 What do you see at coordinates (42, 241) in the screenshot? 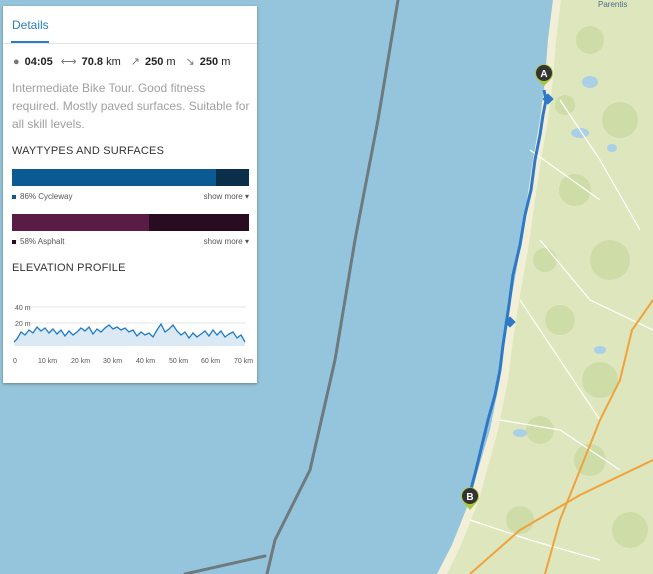
I see `surface-legend-label: 58% Asphalt` at bounding box center [42, 241].